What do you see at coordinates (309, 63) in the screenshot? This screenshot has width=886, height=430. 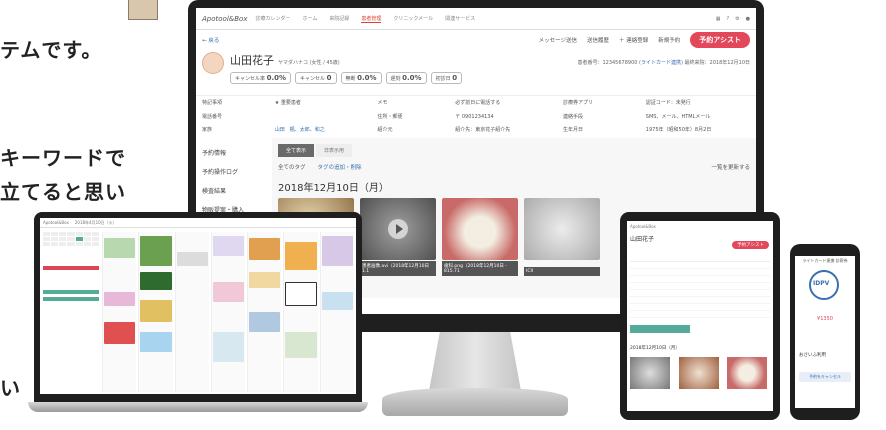 I see `patient-kana: ヤマダハナコ (女性 / 45歳)` at bounding box center [309, 63].